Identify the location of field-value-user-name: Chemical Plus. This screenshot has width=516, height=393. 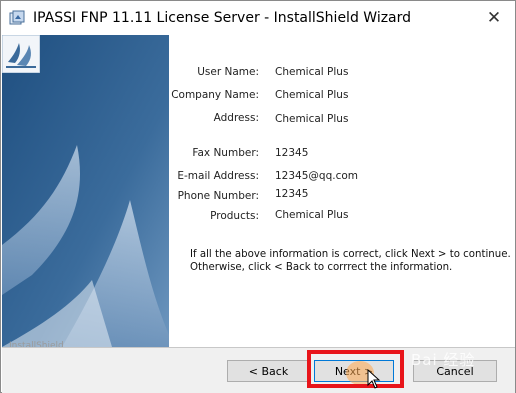
(312, 72).